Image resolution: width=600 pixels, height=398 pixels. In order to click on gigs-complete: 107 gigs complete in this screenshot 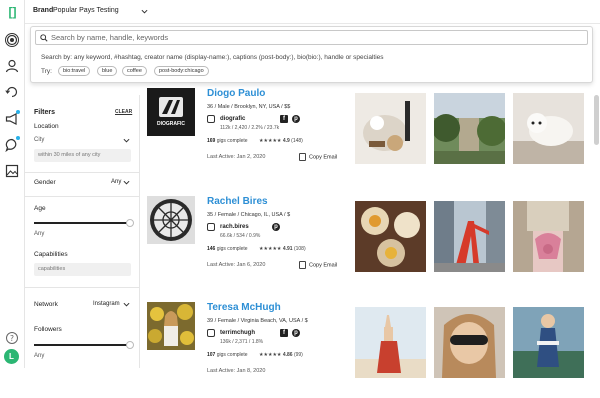, I will do `click(227, 355)`.